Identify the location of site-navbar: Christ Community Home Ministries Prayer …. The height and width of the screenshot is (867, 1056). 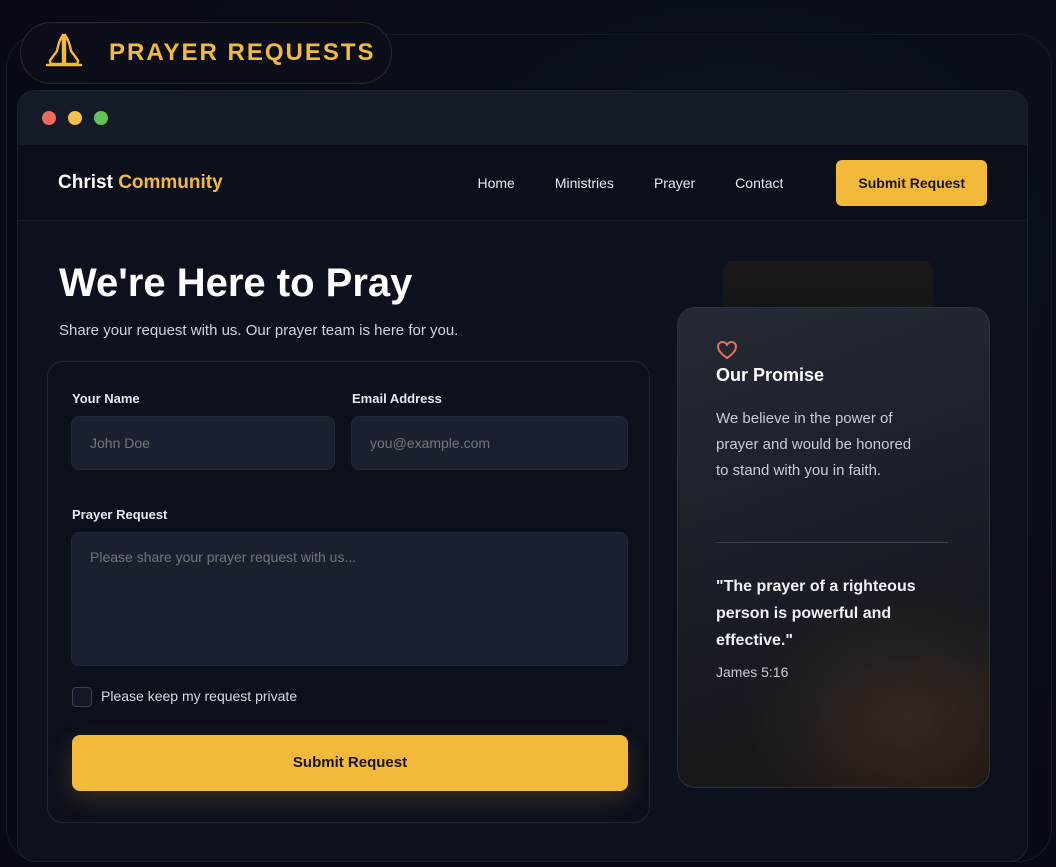
(522, 183).